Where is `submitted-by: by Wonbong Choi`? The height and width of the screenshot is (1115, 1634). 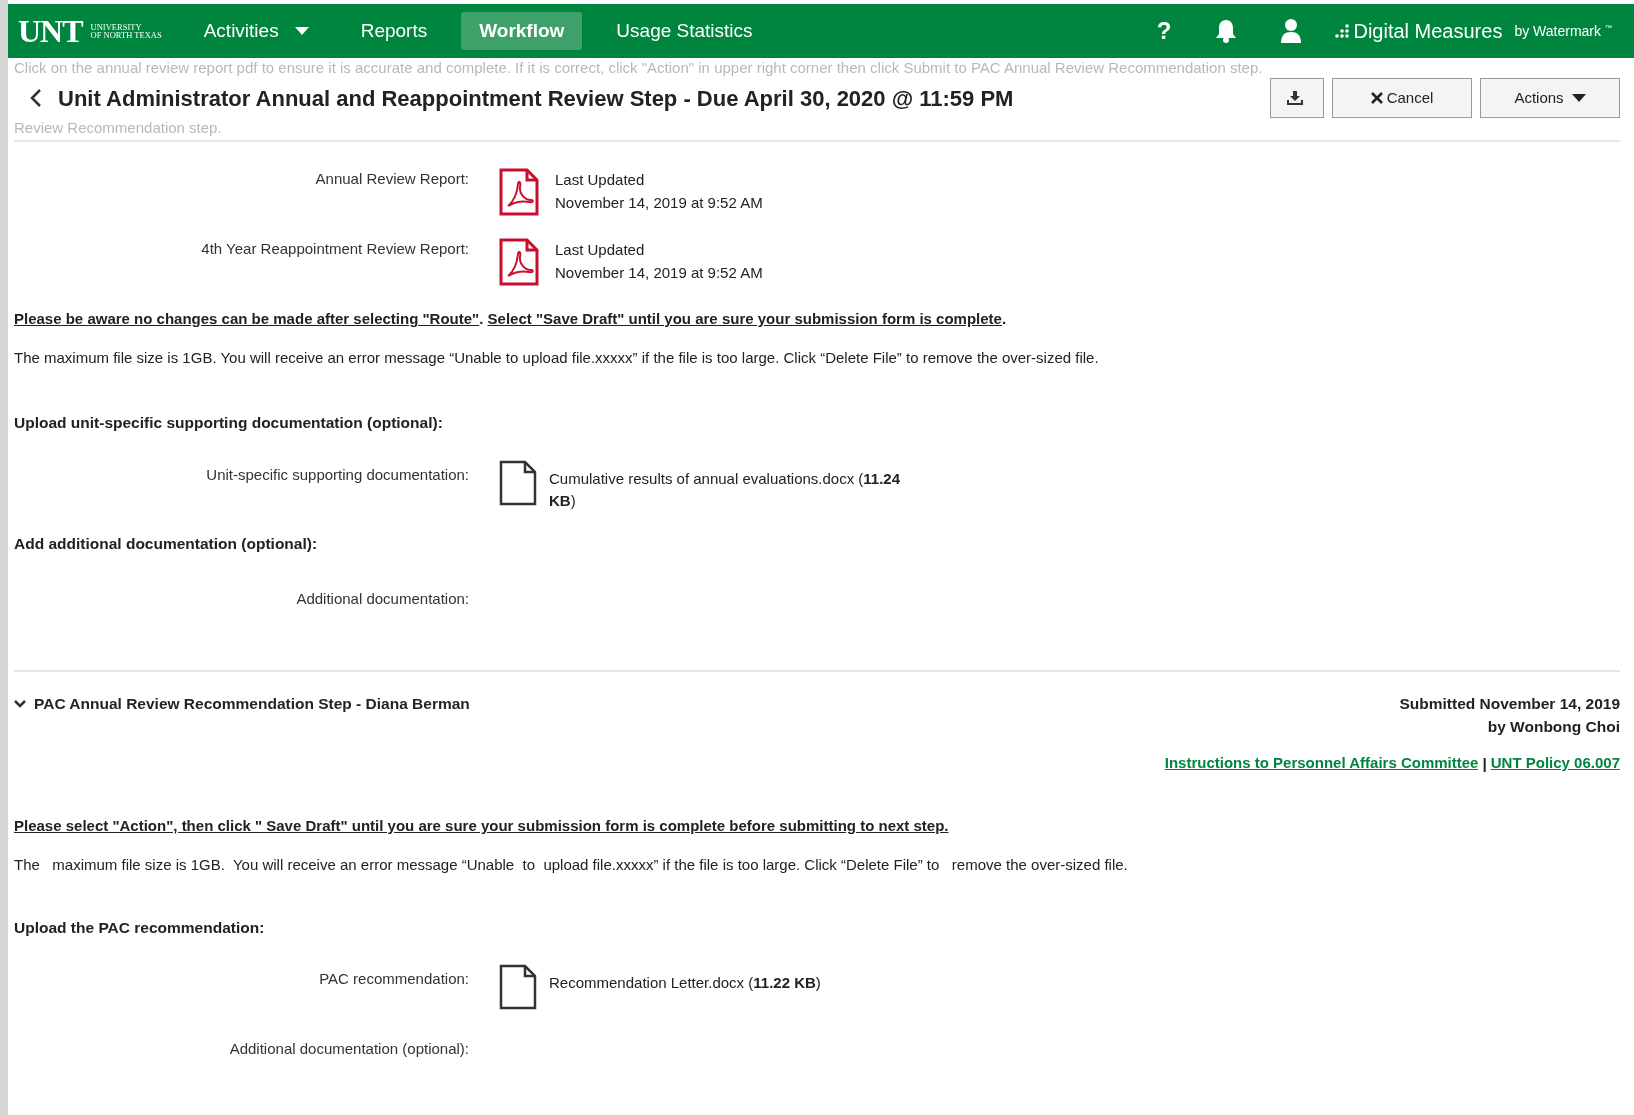
submitted-by: by Wonbong Choi is located at coordinates (1553, 727).